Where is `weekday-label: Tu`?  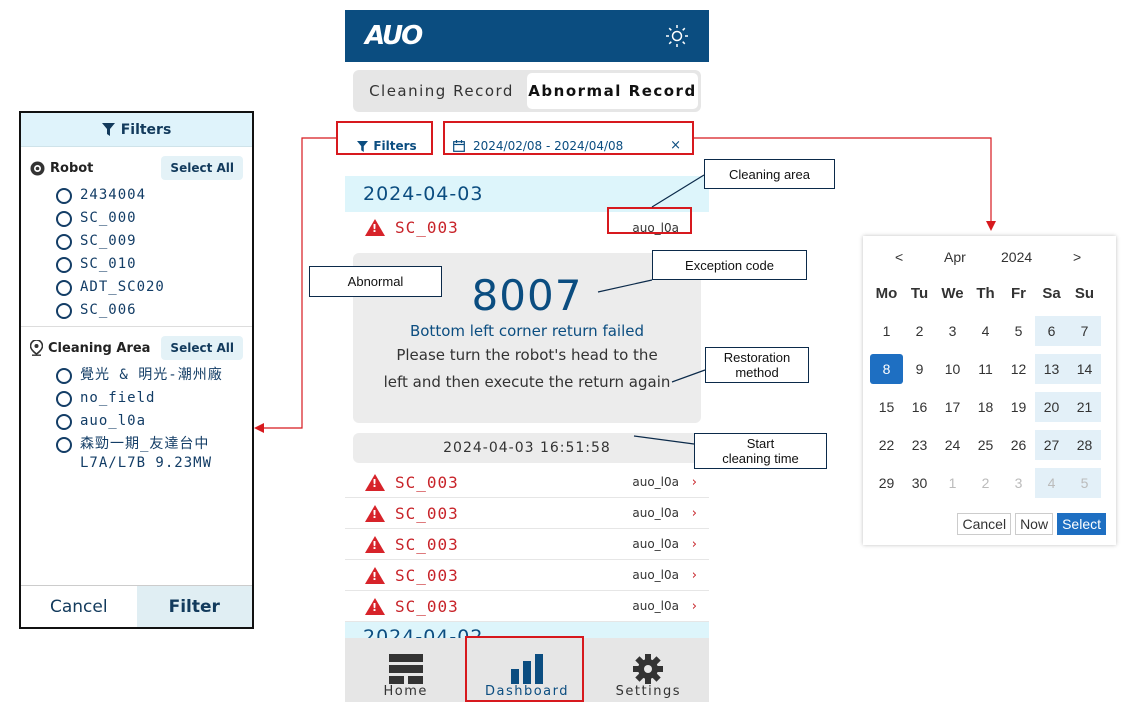
weekday-label: Tu is located at coordinates (919, 293).